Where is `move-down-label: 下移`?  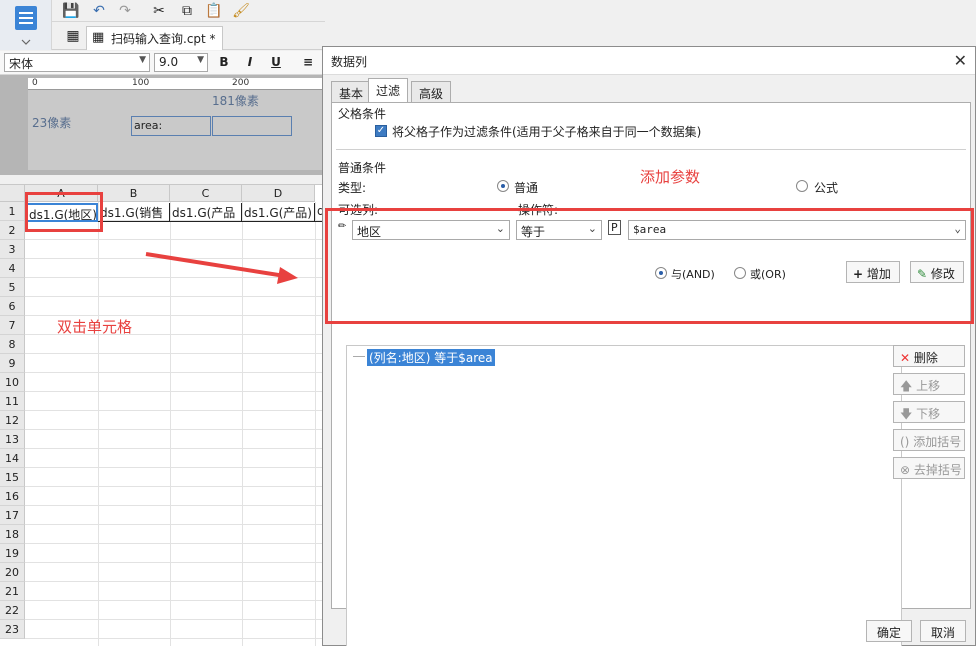
move-down-label: 下移 is located at coordinates (928, 414).